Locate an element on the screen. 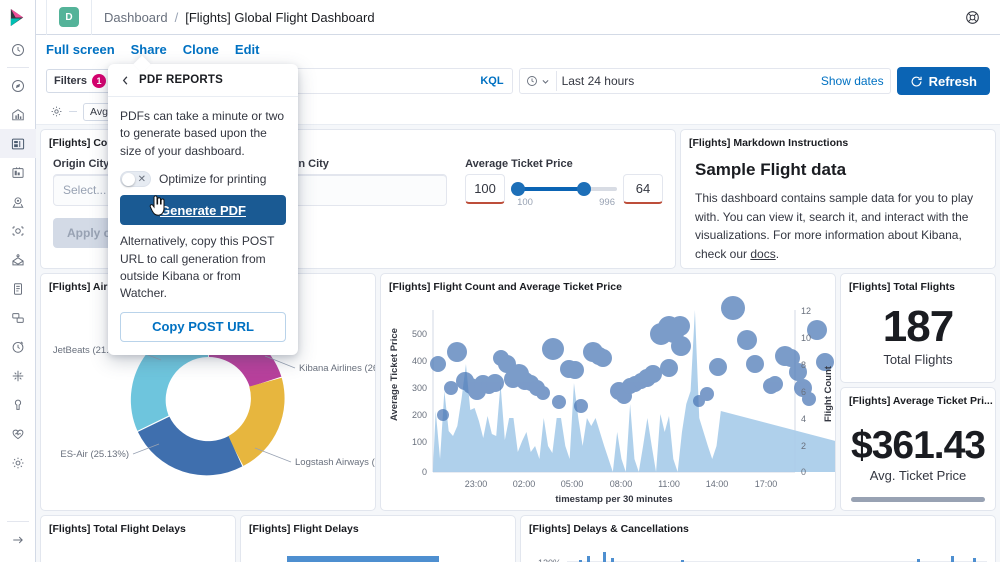 Image resolution: width=1000 pixels, height=562 pixels. sidebar-item-canvas is located at coordinates (18, 172).